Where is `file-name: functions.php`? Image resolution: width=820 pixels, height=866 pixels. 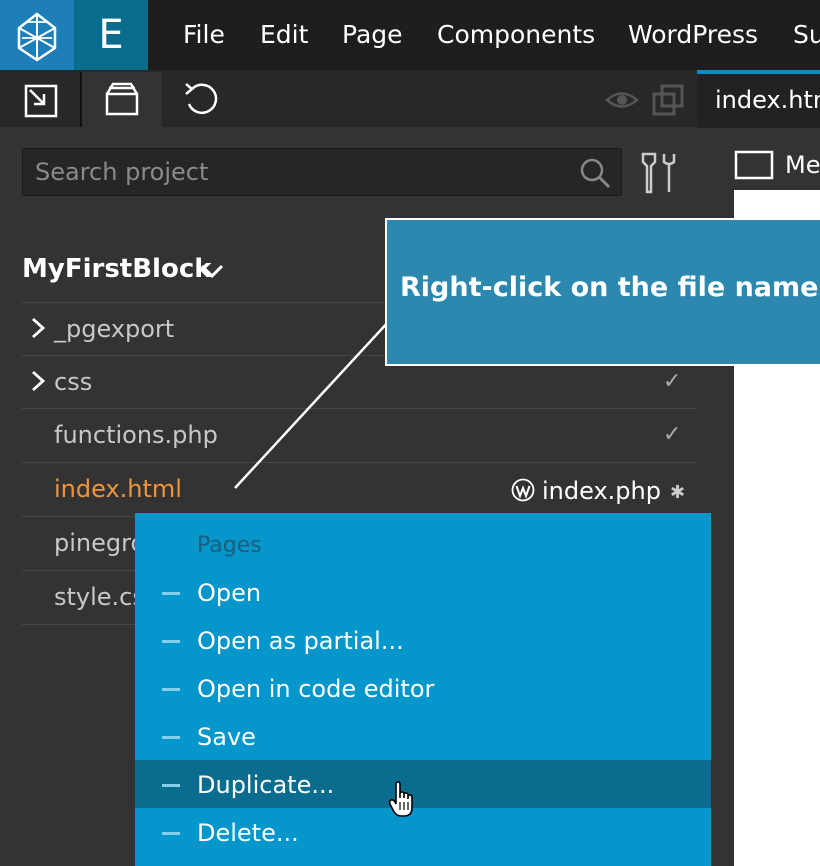
file-name: functions.php is located at coordinates (136, 435).